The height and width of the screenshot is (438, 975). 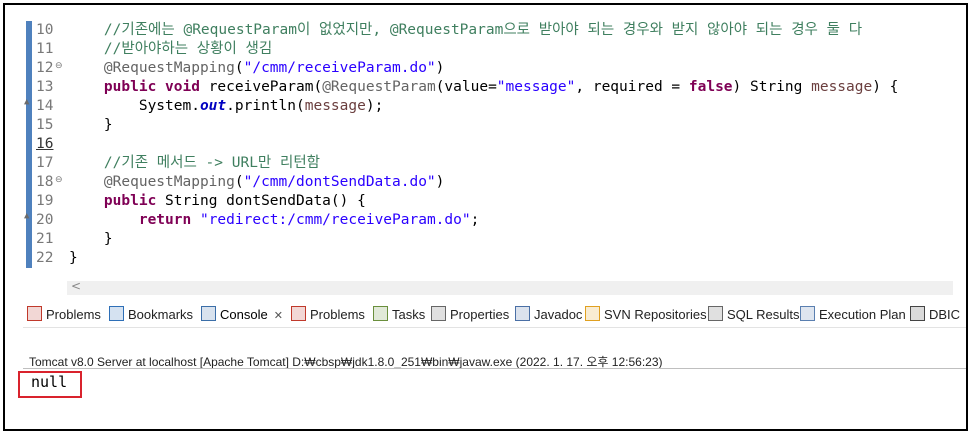 I want to click on line-number: 16, so click(x=45, y=144).